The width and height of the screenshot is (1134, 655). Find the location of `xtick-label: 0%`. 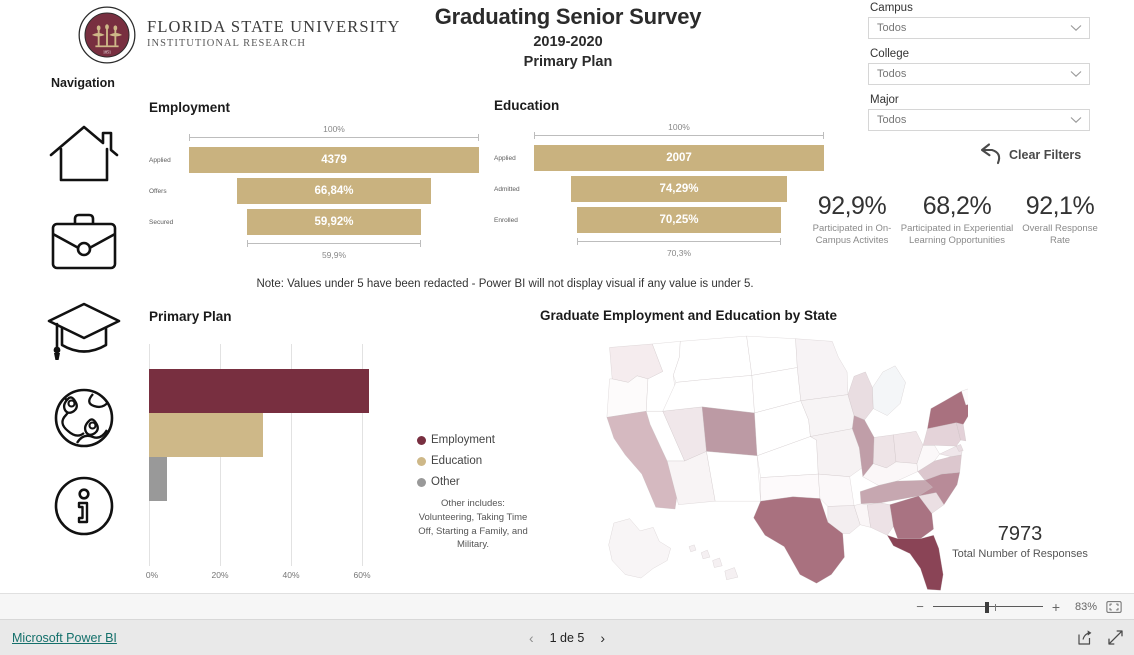

xtick-label: 0% is located at coordinates (152, 575).